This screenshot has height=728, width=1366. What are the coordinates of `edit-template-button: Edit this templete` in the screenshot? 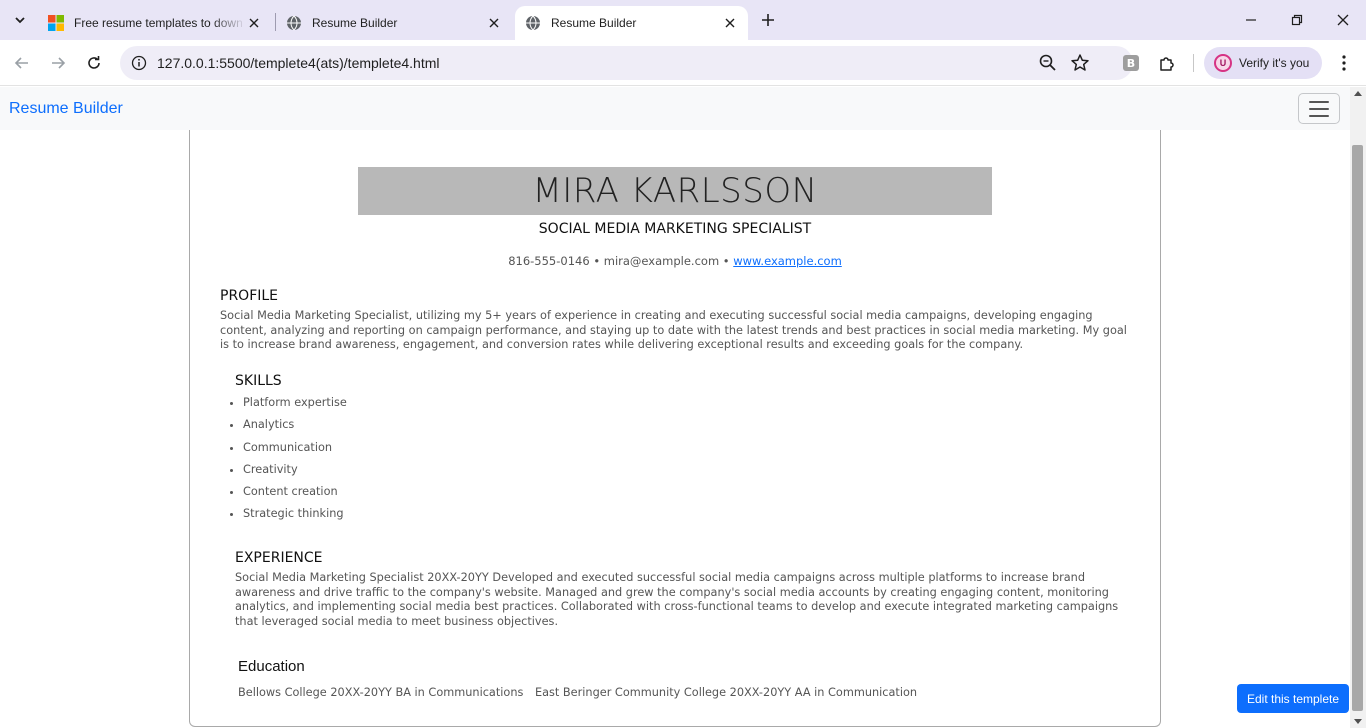 It's located at (1293, 698).